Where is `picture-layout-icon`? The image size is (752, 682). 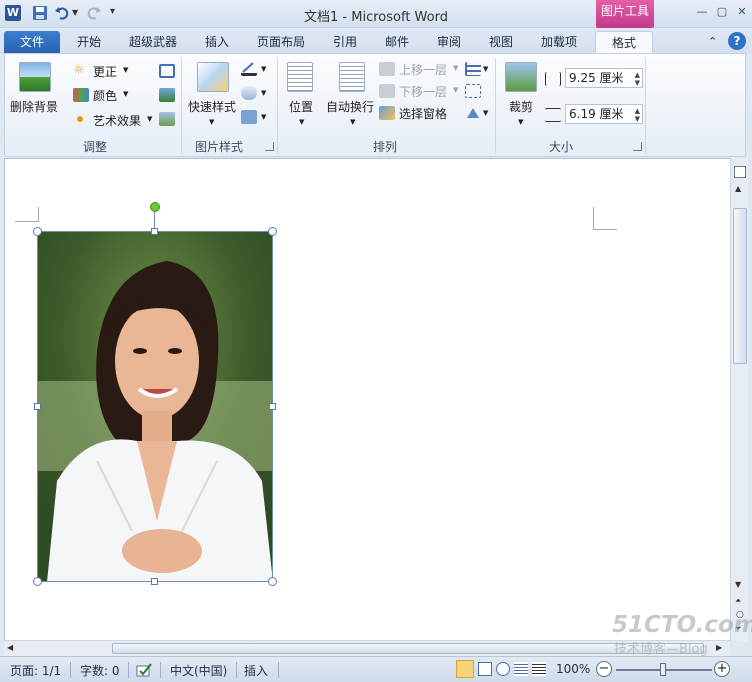 picture-layout-icon is located at coordinates (249, 117).